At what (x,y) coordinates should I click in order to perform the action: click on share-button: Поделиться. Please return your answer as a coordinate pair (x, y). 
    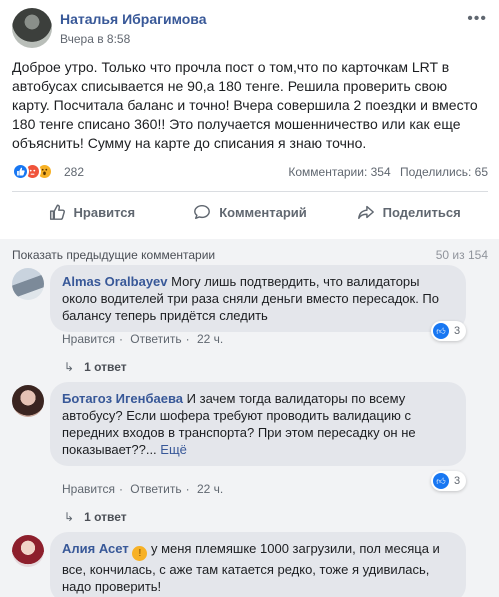
    Looking at the image, I should click on (408, 212).